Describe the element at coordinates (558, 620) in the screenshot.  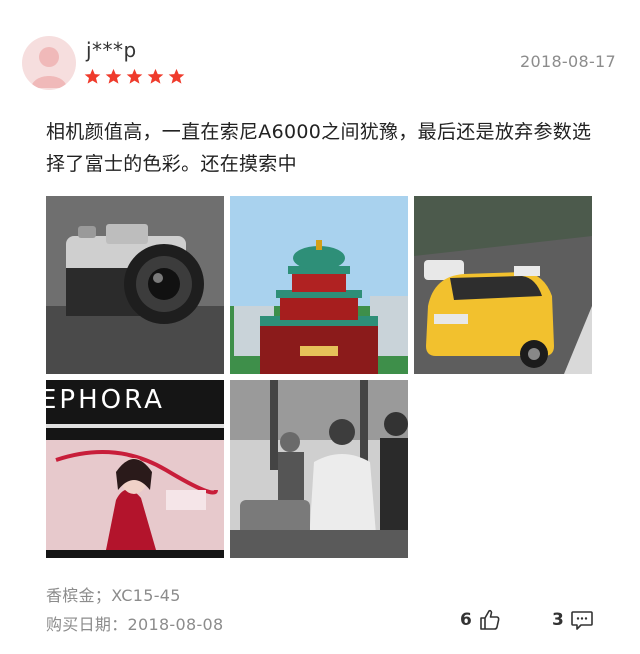
I see `comment-count: 3` at that location.